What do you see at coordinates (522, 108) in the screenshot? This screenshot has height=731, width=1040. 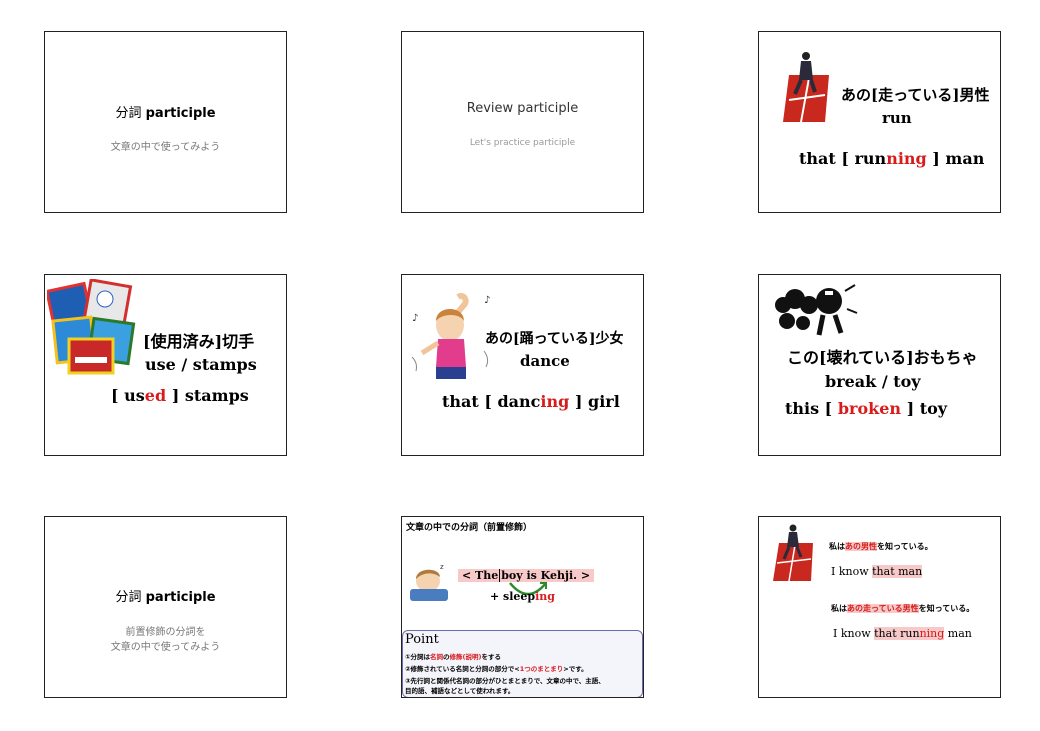 I see `slide-title: Review participle` at bounding box center [522, 108].